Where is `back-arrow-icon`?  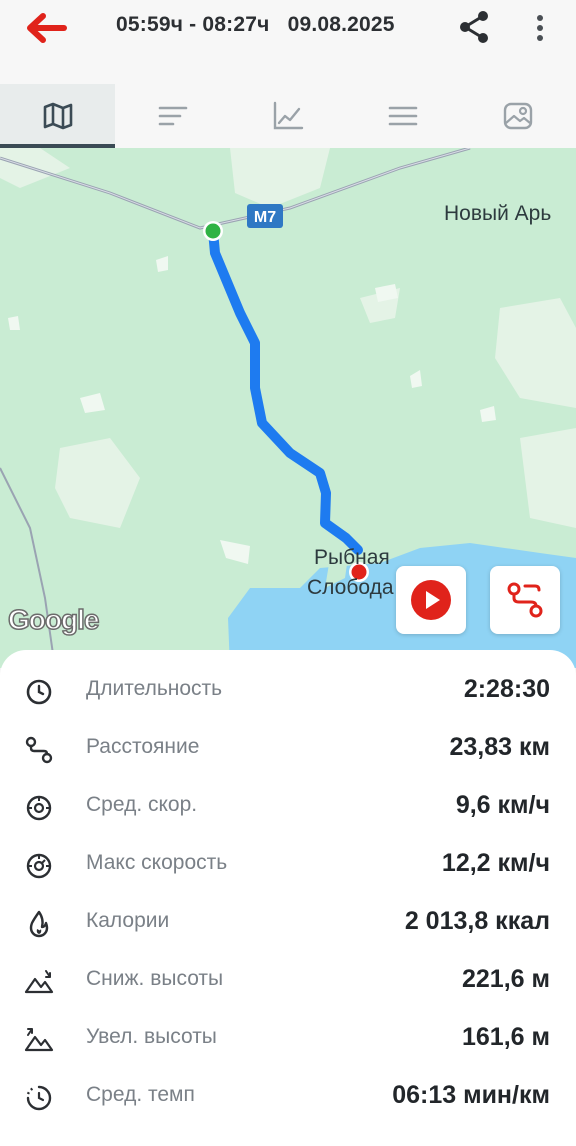 back-arrow-icon is located at coordinates (47, 28).